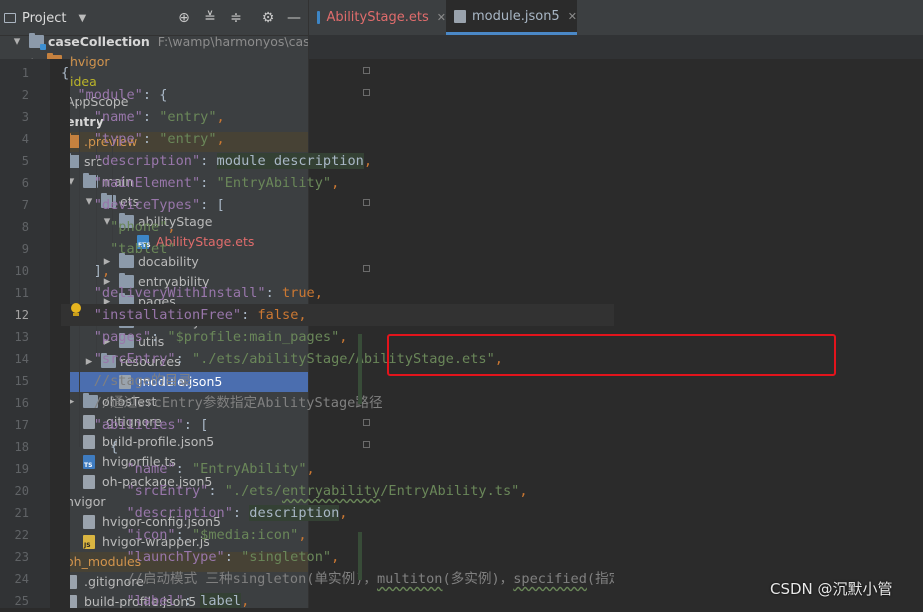 The width and height of the screenshot is (923, 612). I want to click on project-panel-header: Project ▼ ⊕ ≚ ≑ ⚙ —, so click(154, 18).